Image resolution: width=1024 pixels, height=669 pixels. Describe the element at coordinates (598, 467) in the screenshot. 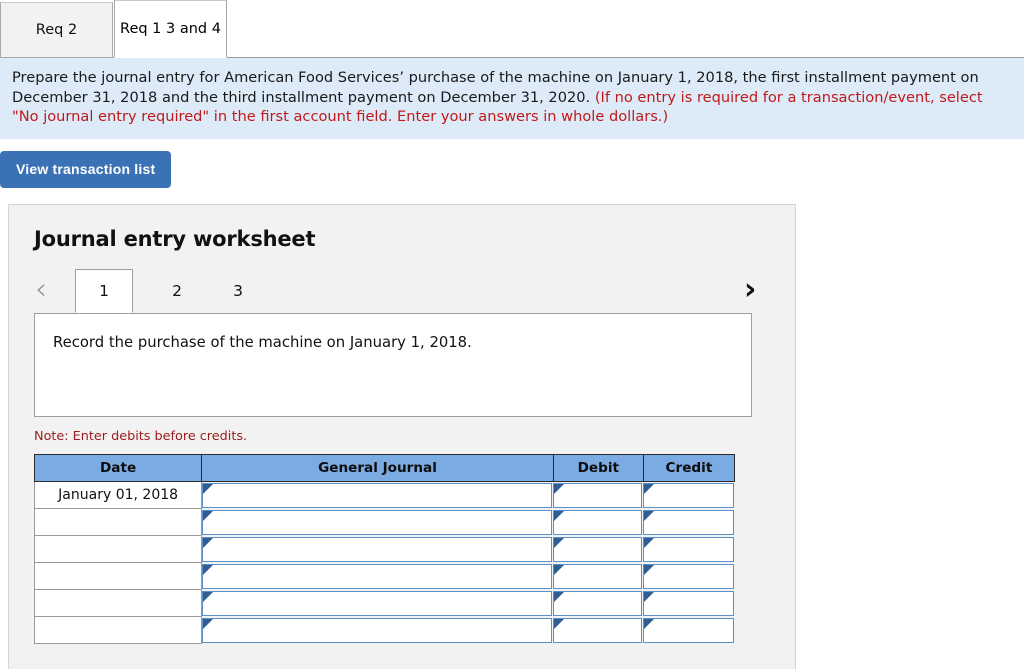

I see `column-header-debit: Debit` at that location.